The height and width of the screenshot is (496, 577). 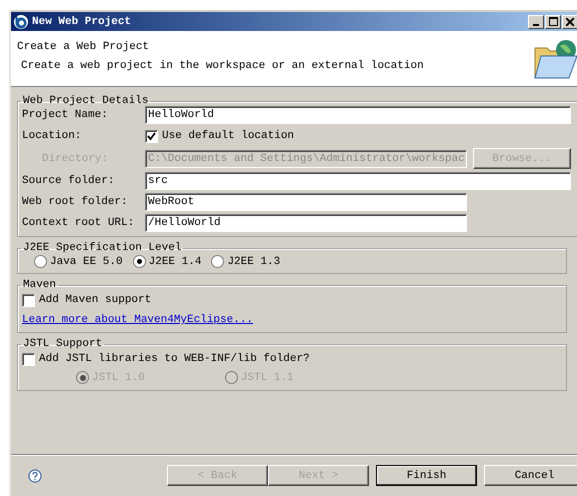 What do you see at coordinates (75, 202) in the screenshot?
I see `field-label: Web root folder:` at bounding box center [75, 202].